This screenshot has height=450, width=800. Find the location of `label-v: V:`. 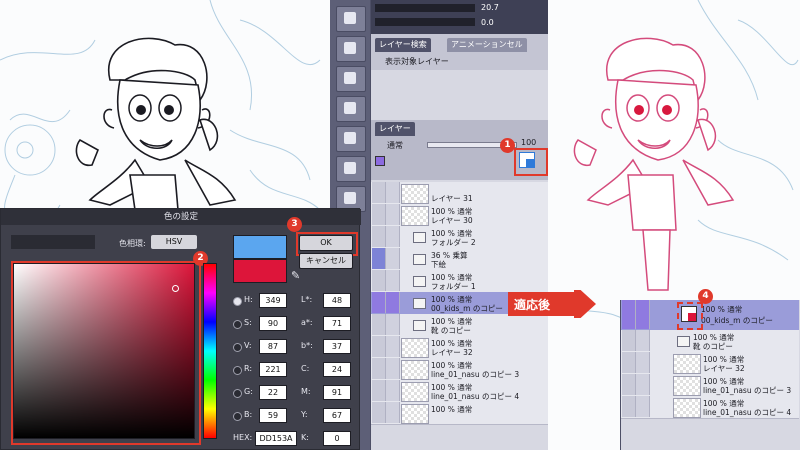

label-v: V: is located at coordinates (248, 345).